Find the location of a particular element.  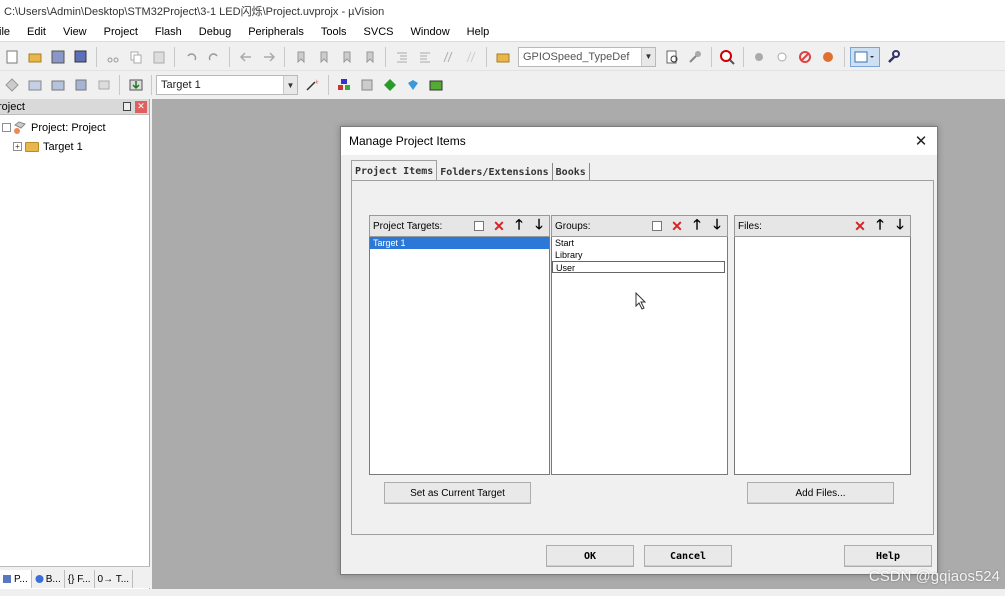

batch-build-button is located at coordinates (81, 85).